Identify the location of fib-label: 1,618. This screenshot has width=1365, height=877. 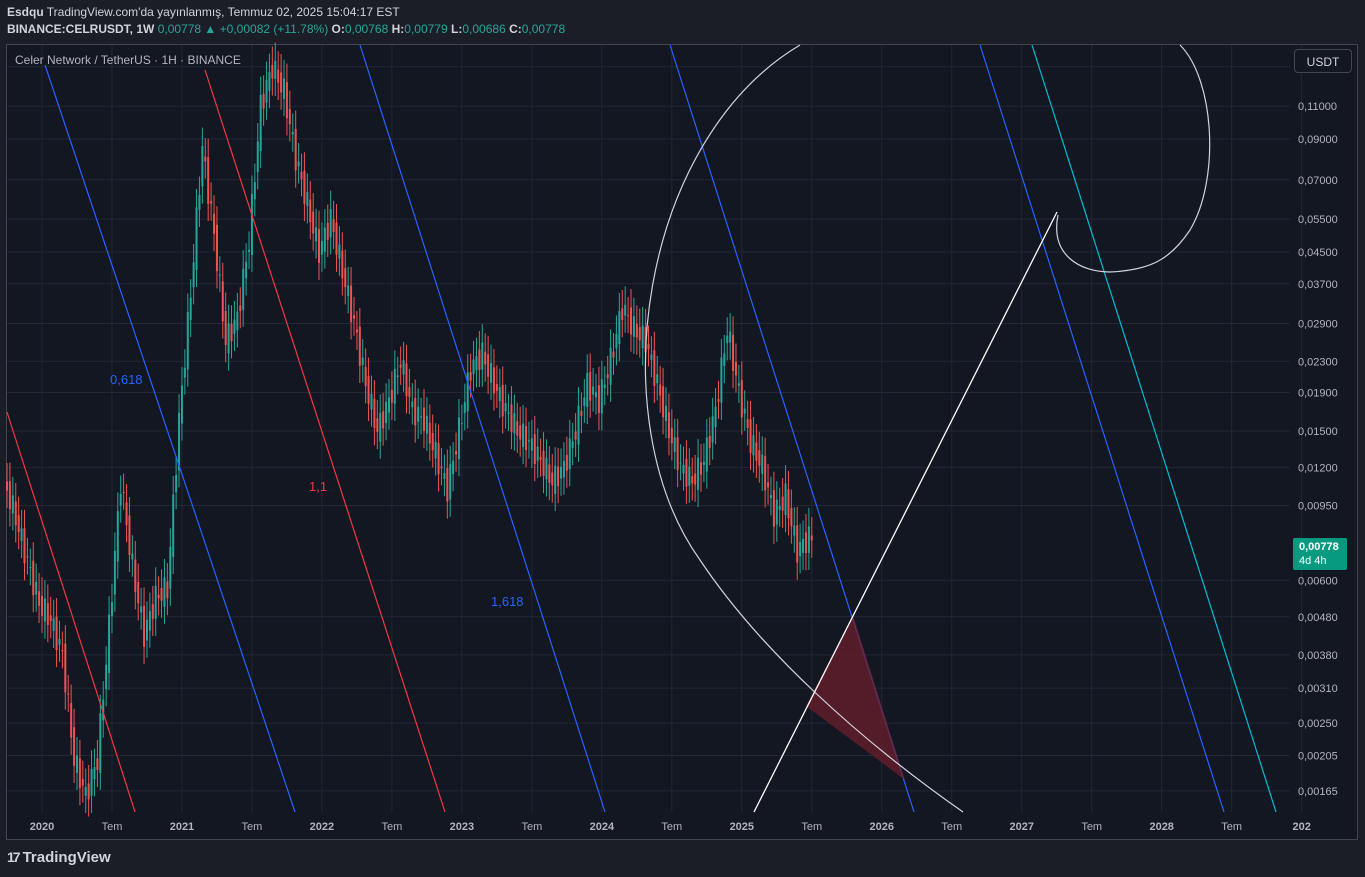
(507, 601).